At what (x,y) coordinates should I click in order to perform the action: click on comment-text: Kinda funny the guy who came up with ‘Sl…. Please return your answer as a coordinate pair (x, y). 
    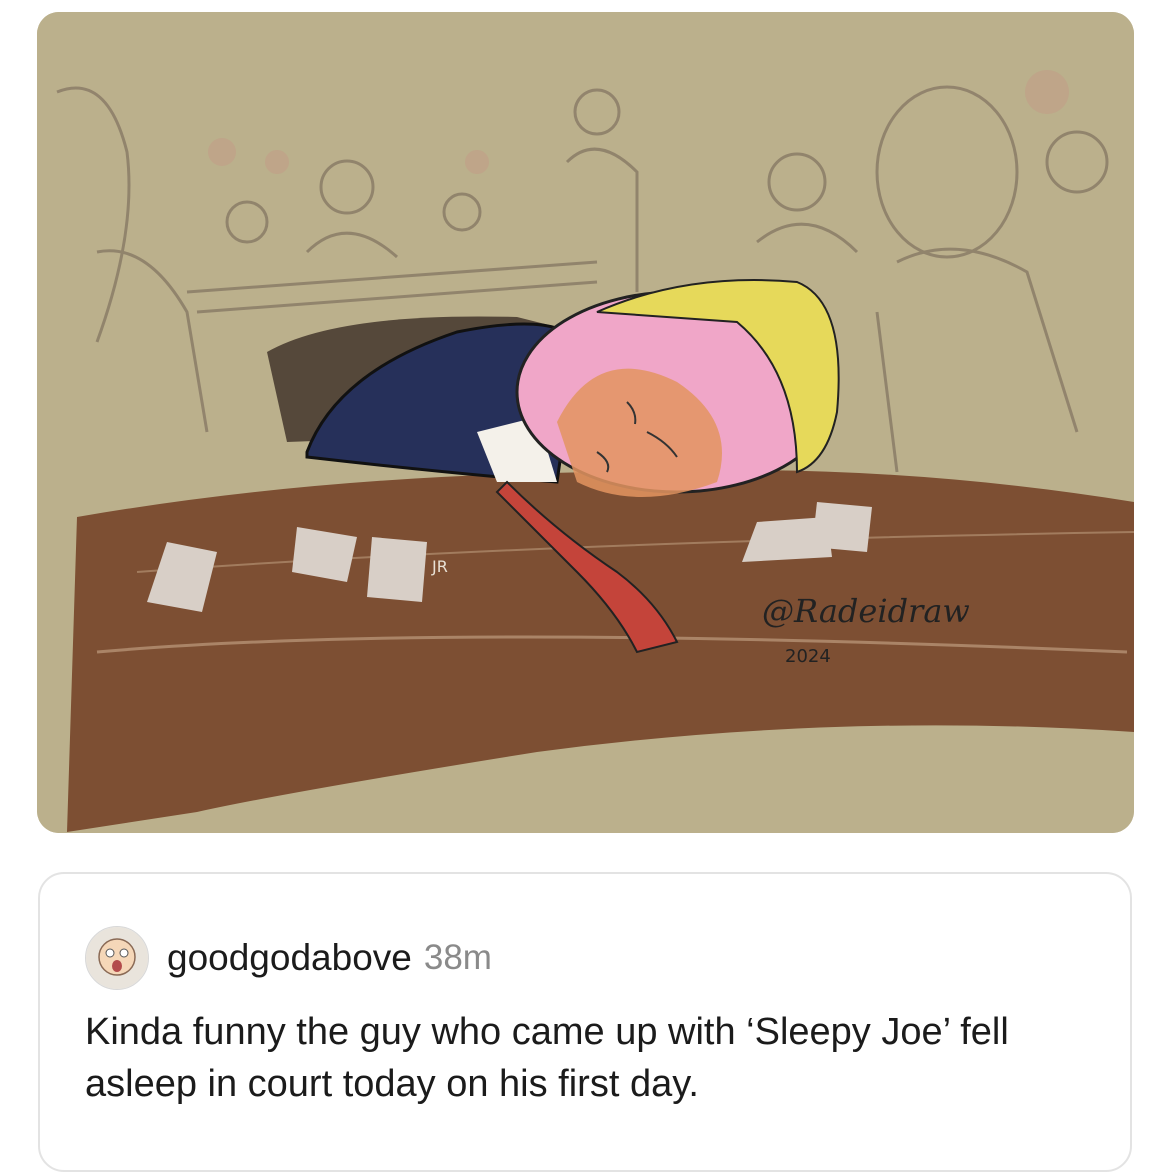
    Looking at the image, I should click on (547, 1058).